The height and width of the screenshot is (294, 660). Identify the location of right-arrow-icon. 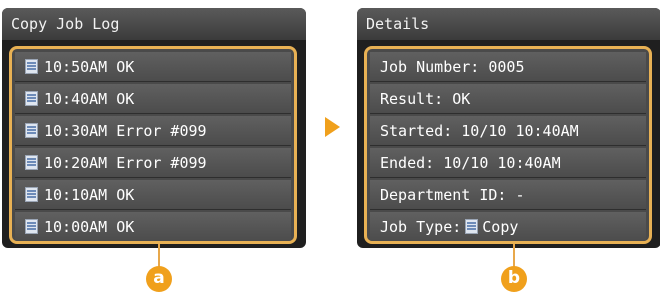
(332, 127).